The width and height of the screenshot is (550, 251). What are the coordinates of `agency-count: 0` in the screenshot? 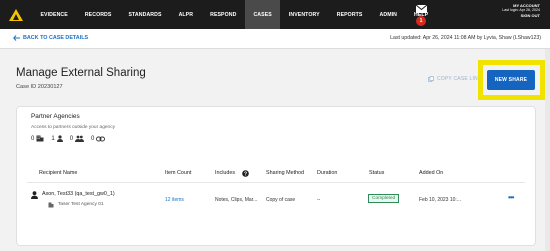 It's located at (33, 138).